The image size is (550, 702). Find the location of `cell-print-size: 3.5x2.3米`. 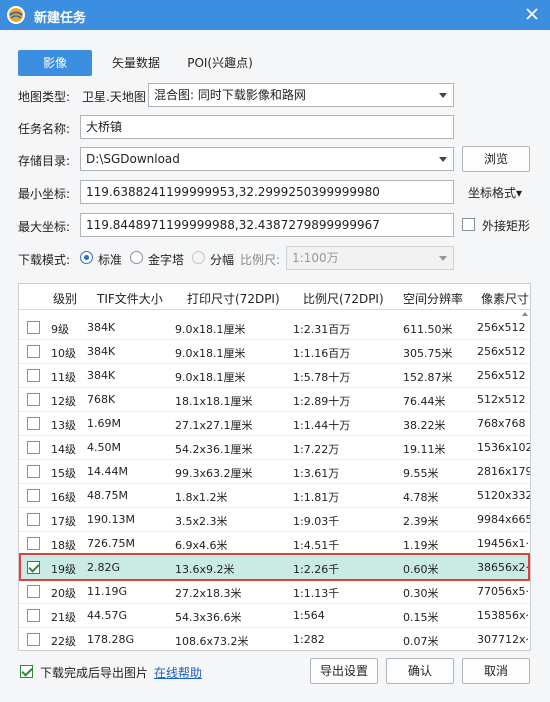

cell-print-size: 3.5x2.3米 is located at coordinates (201, 521).